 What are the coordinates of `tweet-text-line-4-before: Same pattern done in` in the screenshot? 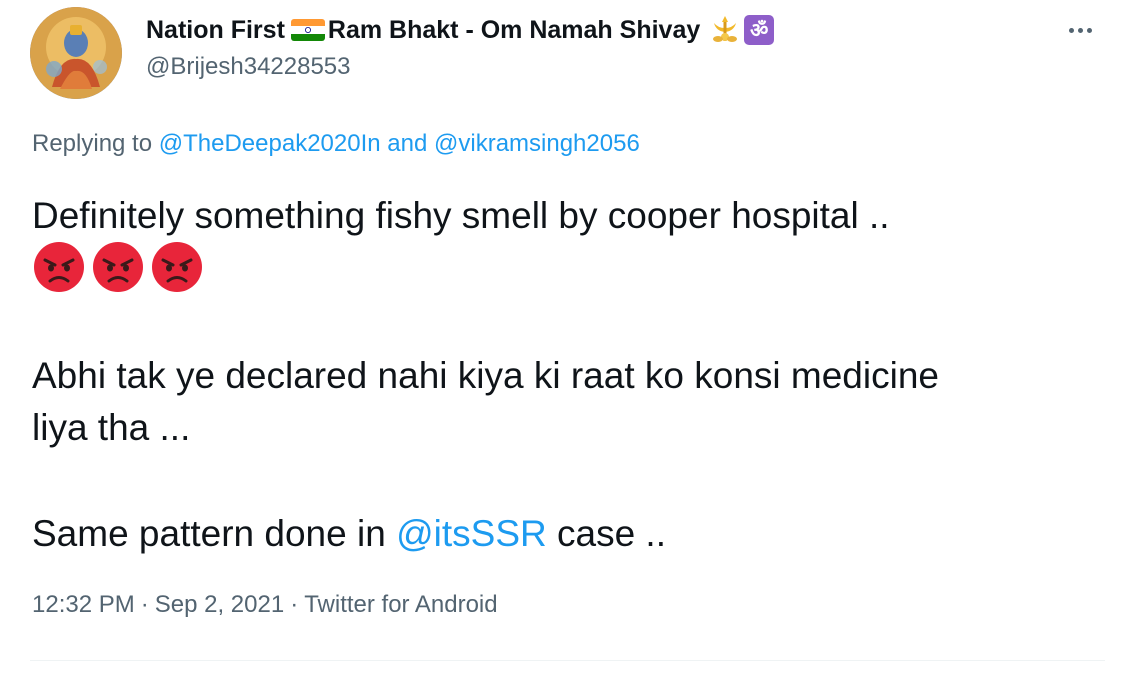 It's located at (209, 533).